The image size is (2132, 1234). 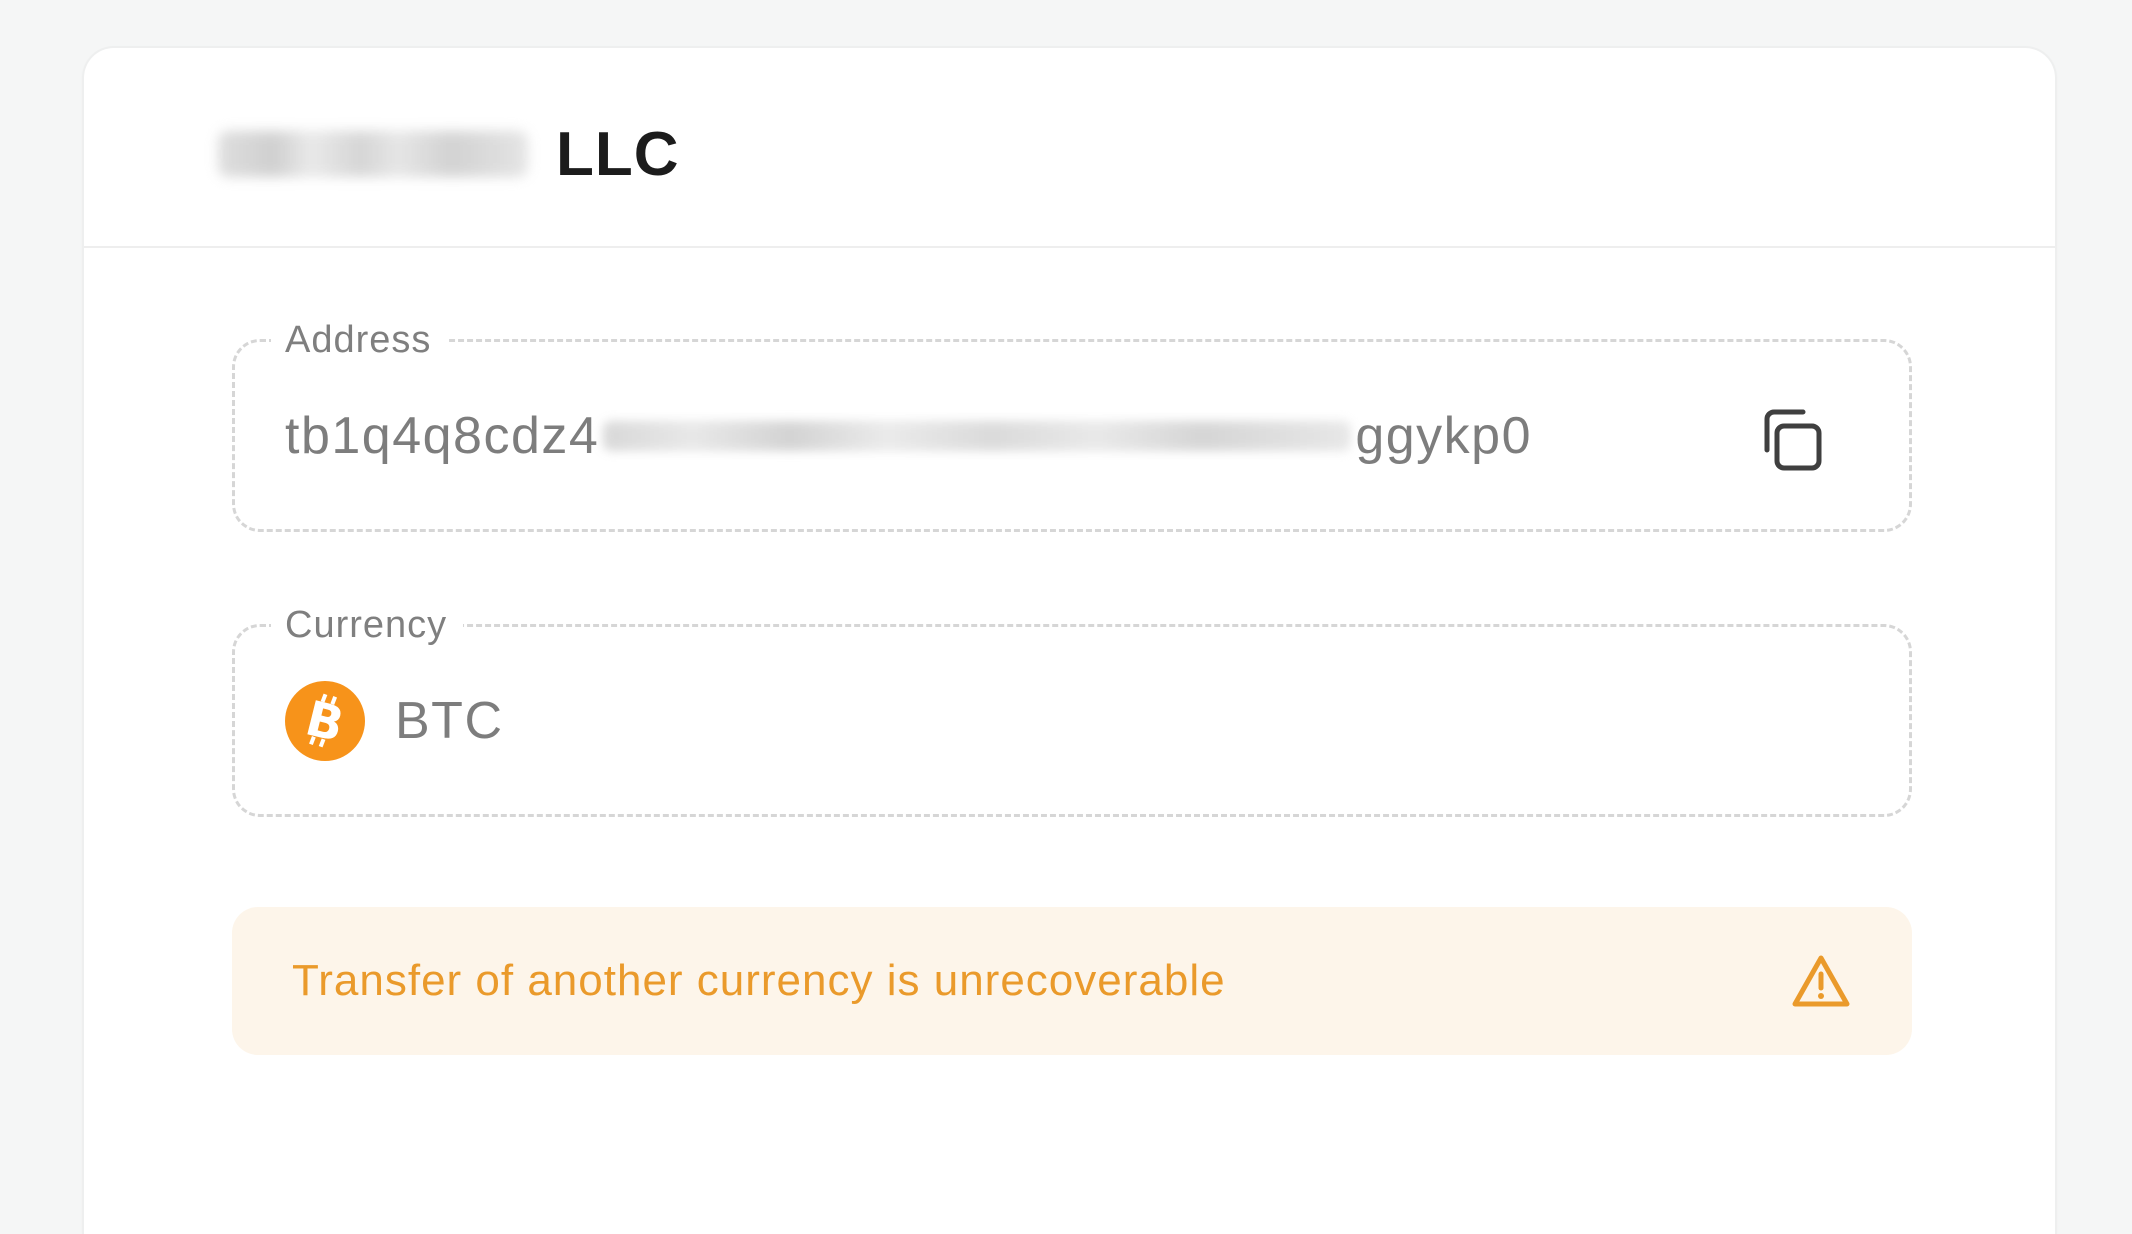 What do you see at coordinates (1443, 435) in the screenshot?
I see `address-value-end: ggykp0` at bounding box center [1443, 435].